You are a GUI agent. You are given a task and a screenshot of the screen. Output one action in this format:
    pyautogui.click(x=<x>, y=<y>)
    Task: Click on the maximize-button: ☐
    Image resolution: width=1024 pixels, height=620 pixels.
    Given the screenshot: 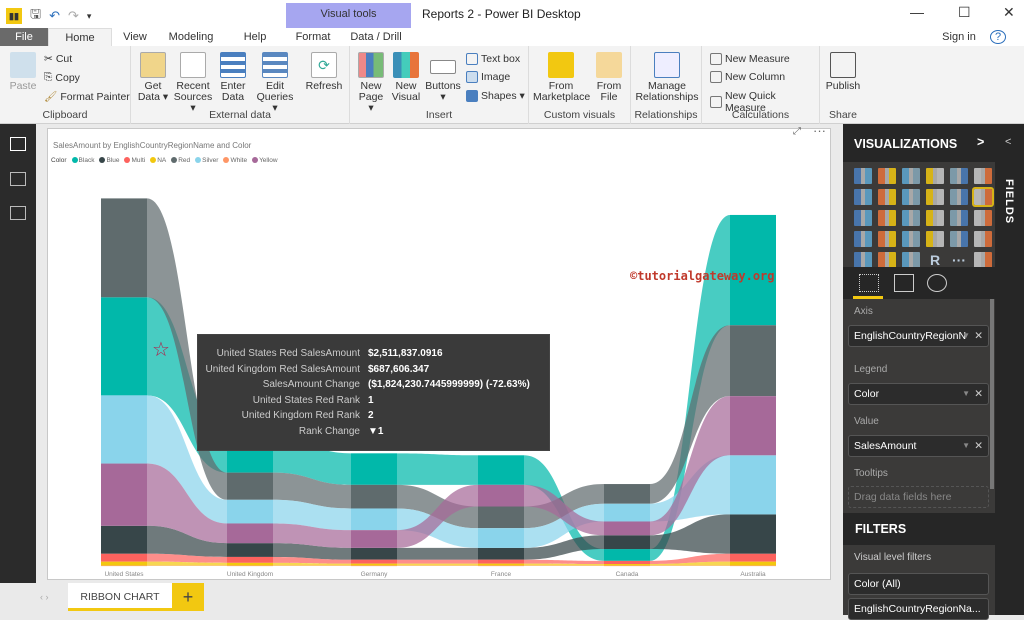 What is the action you would take?
    pyautogui.click(x=964, y=12)
    